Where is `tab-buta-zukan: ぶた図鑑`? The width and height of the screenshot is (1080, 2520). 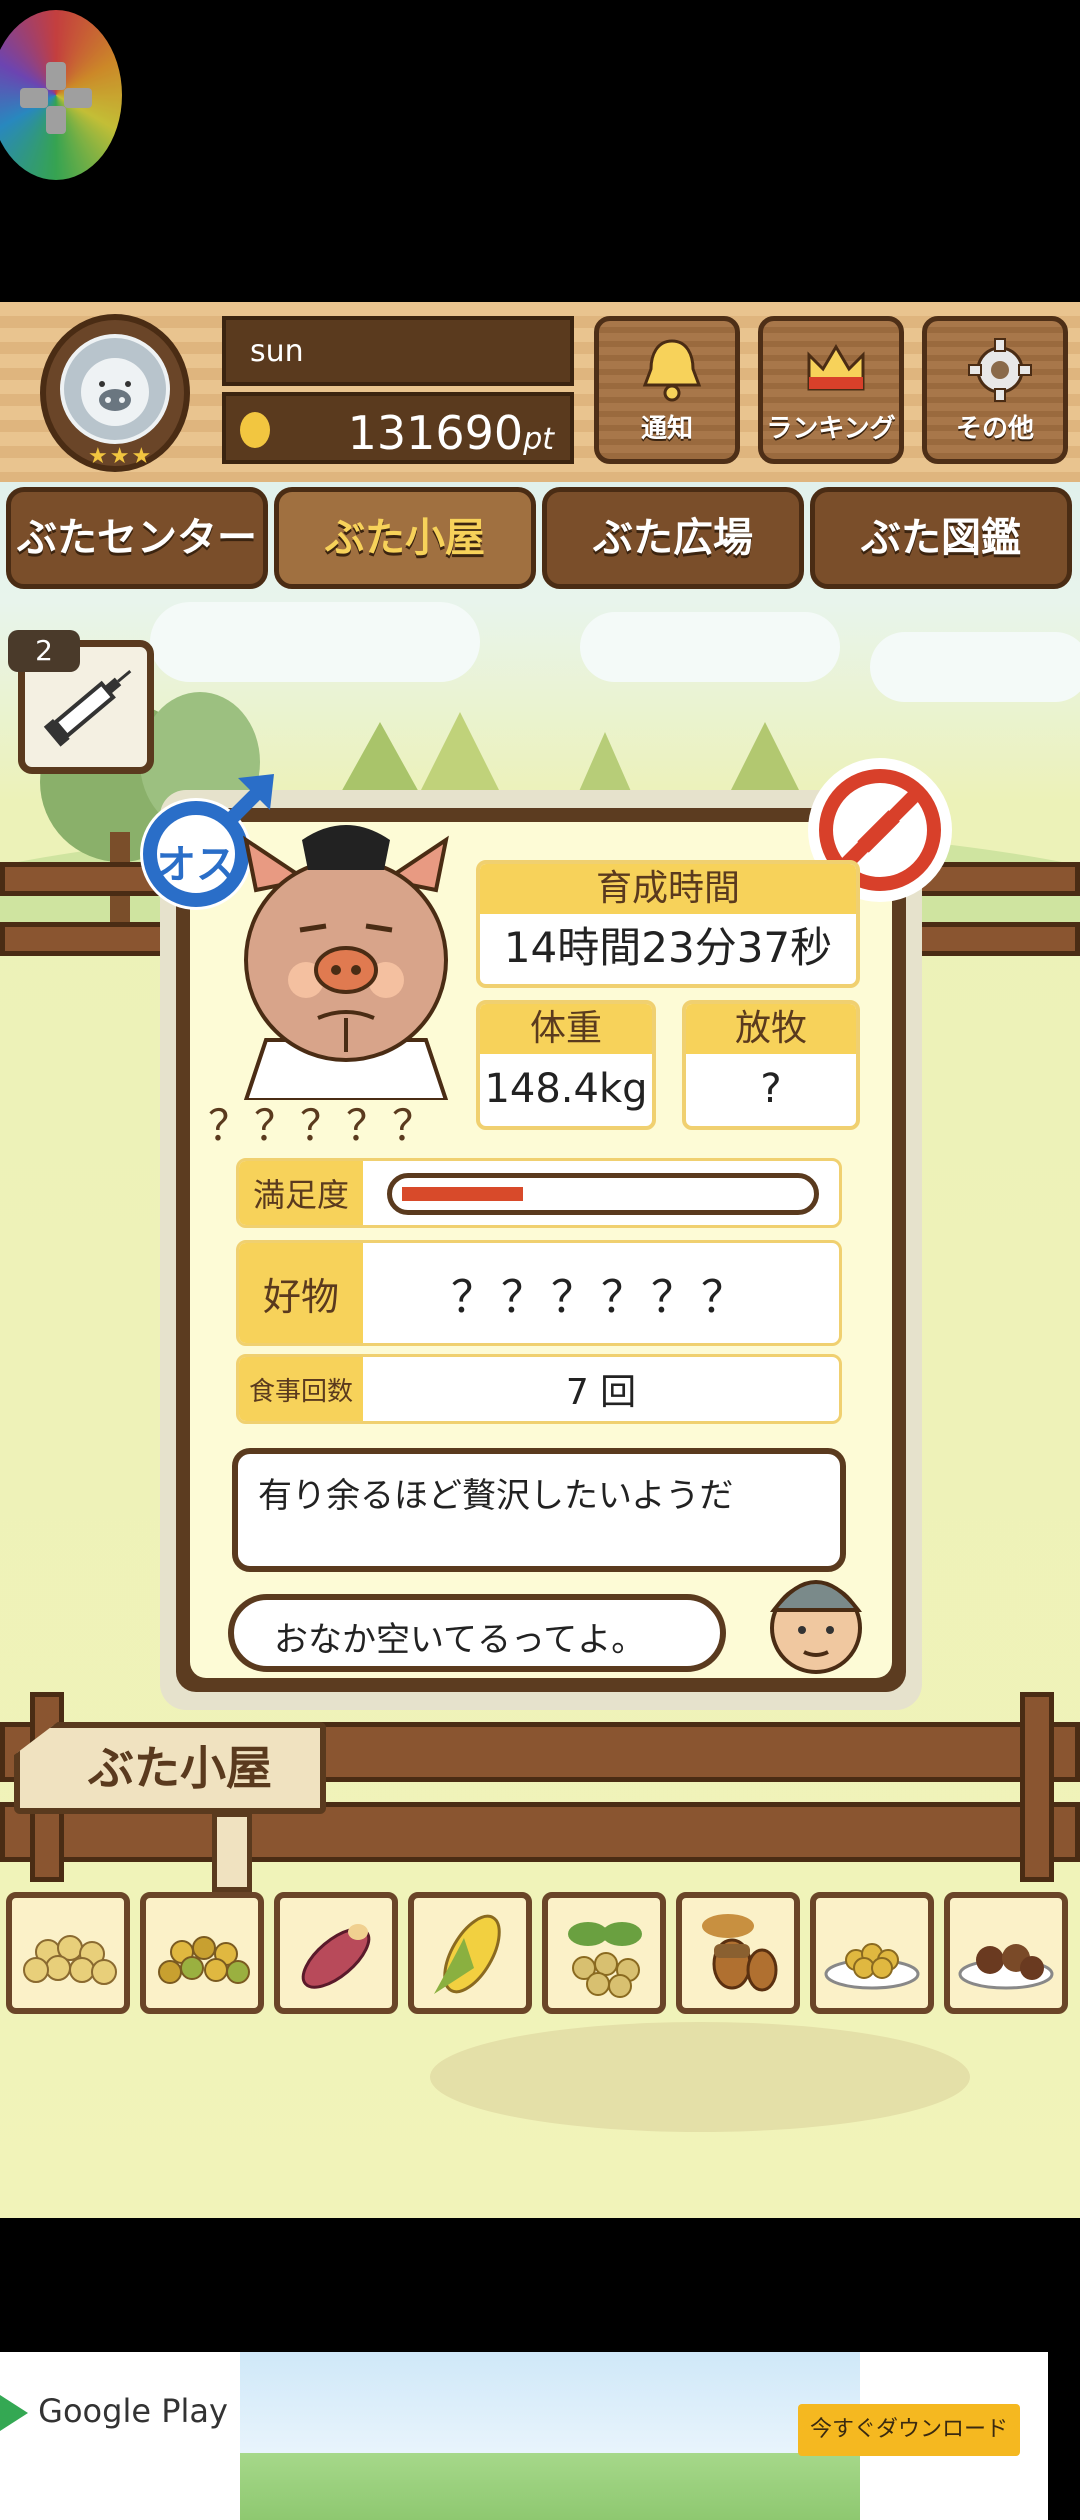
tab-buta-zukan: ぶた図鑑 is located at coordinates (941, 538).